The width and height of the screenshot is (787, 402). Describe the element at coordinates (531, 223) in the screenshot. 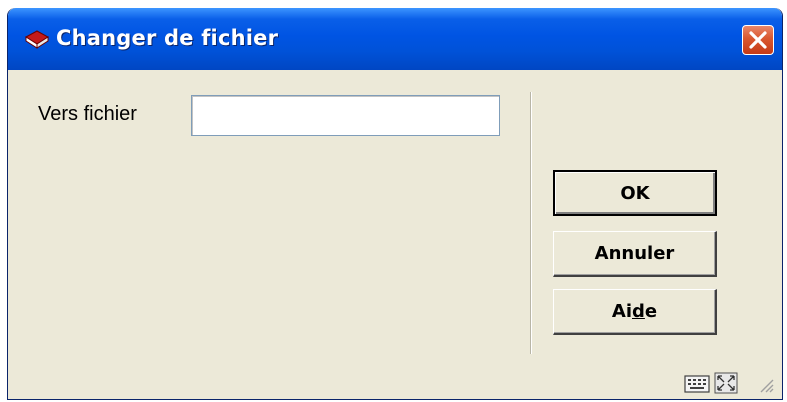

I see `vertical-divider` at that location.